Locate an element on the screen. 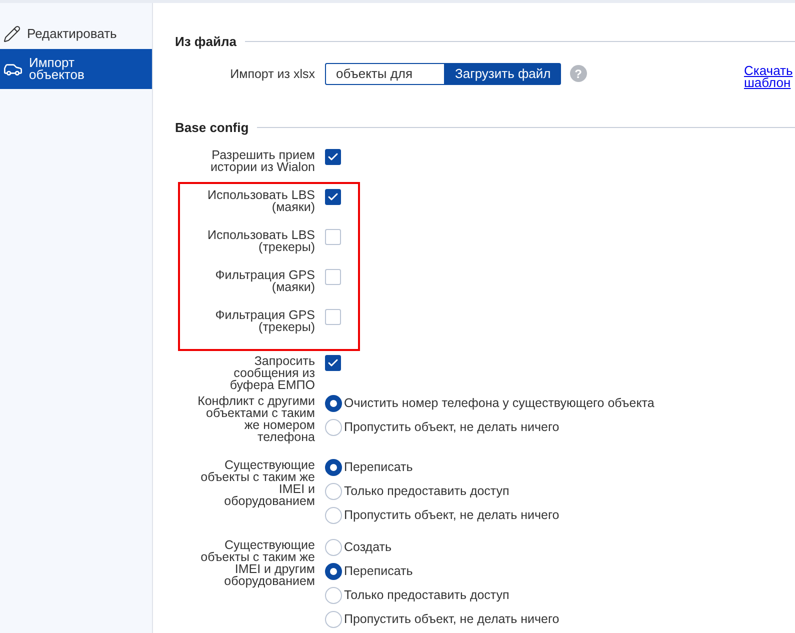 The height and width of the screenshot is (633, 795). field-label: Запросить сообщения из буфера ЕМПО is located at coordinates (271, 373).